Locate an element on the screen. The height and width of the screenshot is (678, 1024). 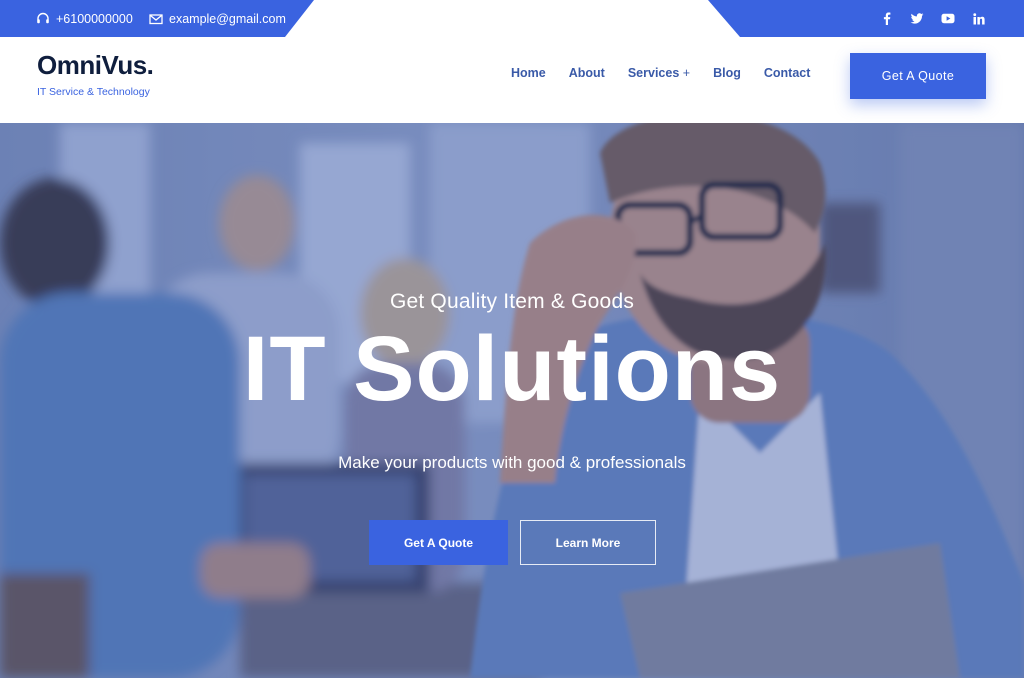
plus-icon: + is located at coordinates (686, 73).